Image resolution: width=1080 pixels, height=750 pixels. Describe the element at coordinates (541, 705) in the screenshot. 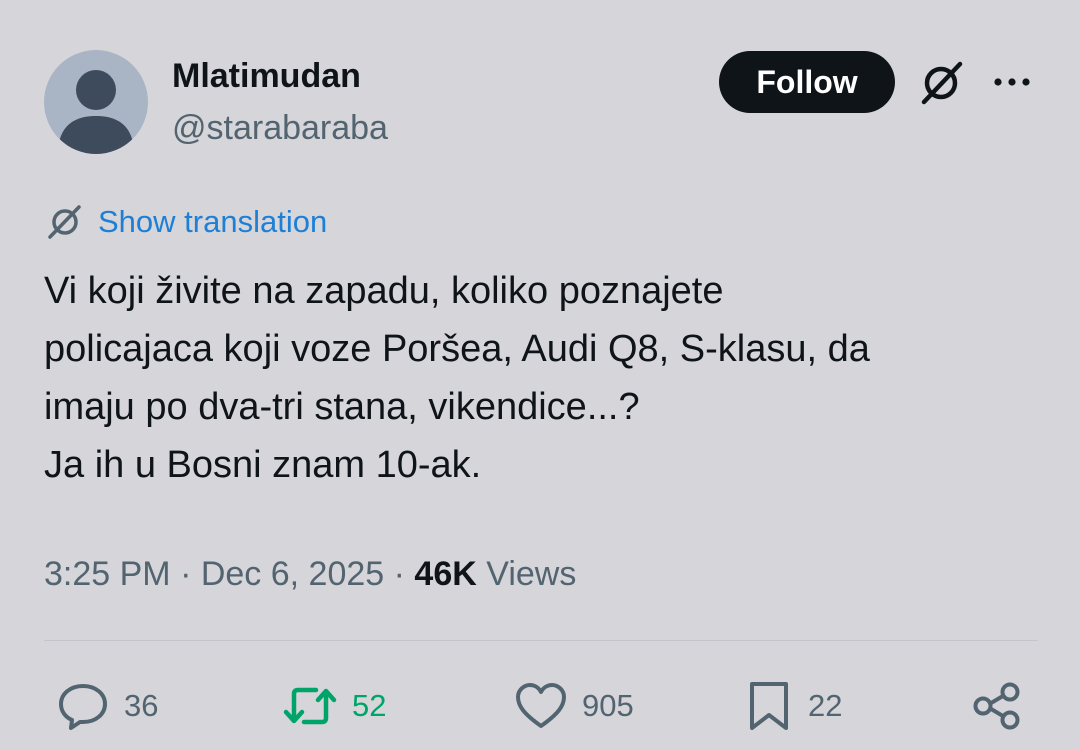

I see `heart-icon` at that location.